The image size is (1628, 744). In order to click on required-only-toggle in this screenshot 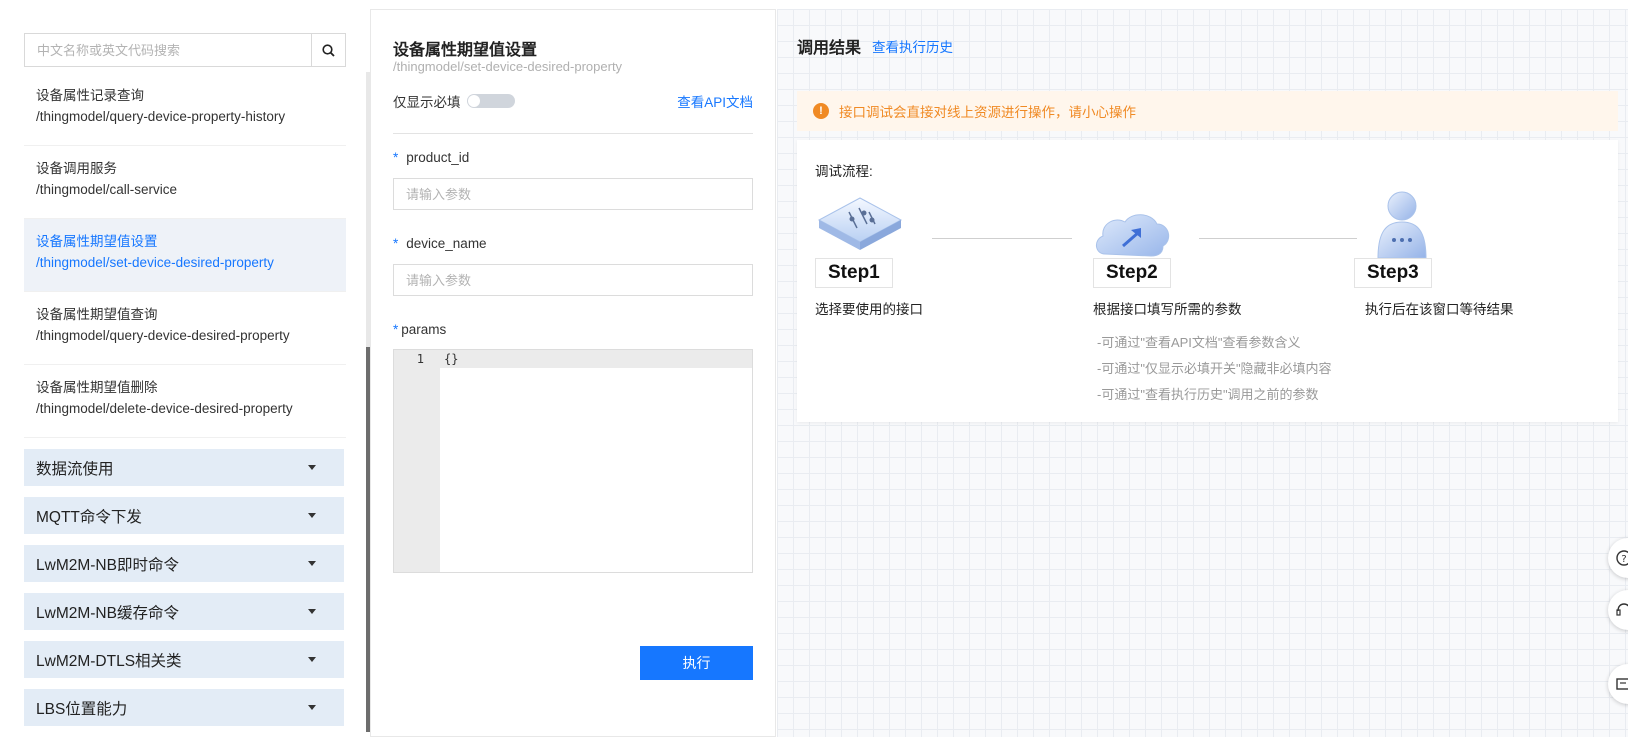, I will do `click(491, 101)`.